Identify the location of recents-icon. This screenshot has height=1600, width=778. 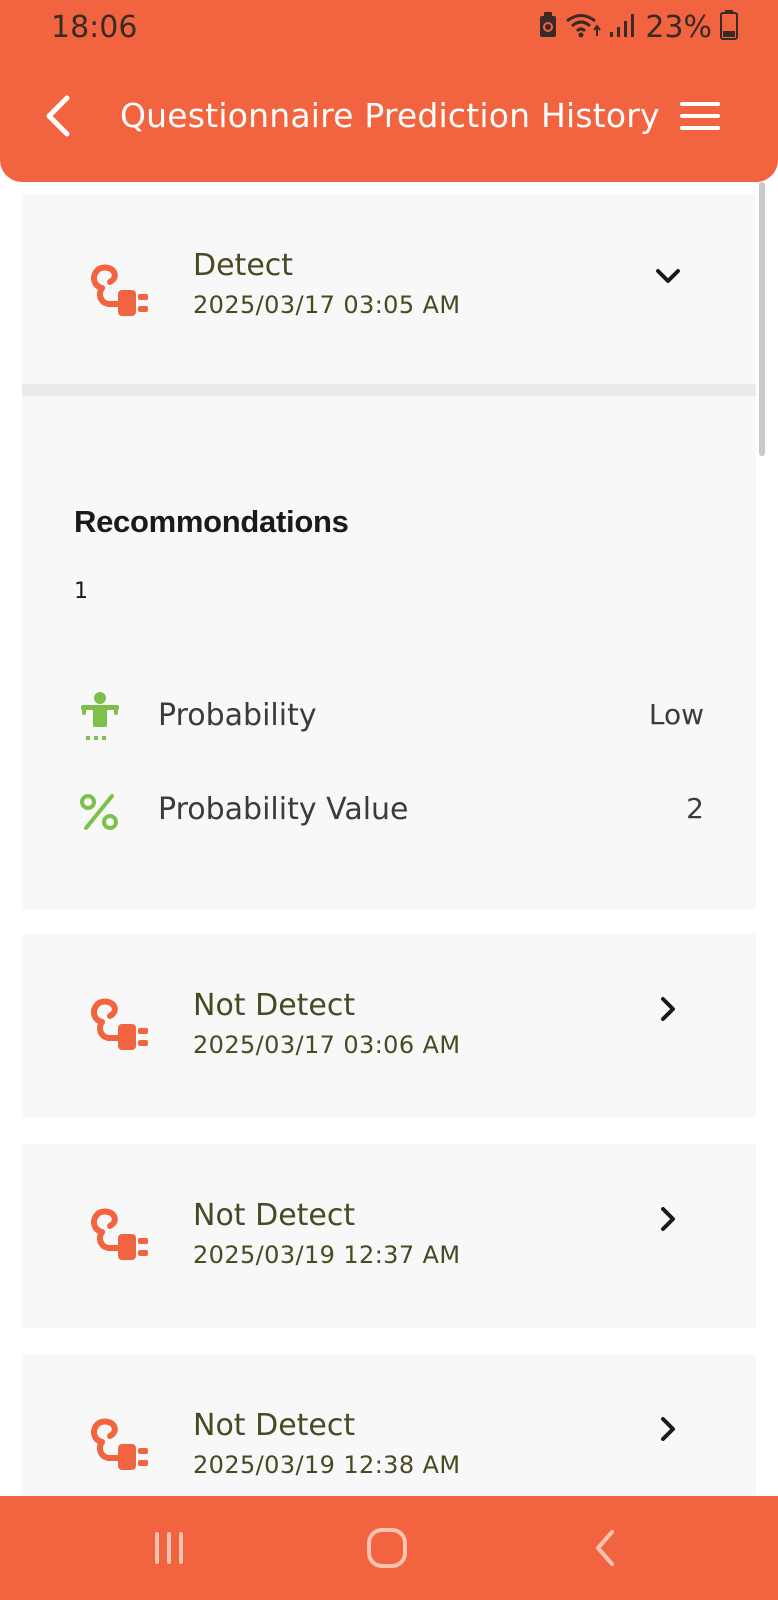
(169, 1548).